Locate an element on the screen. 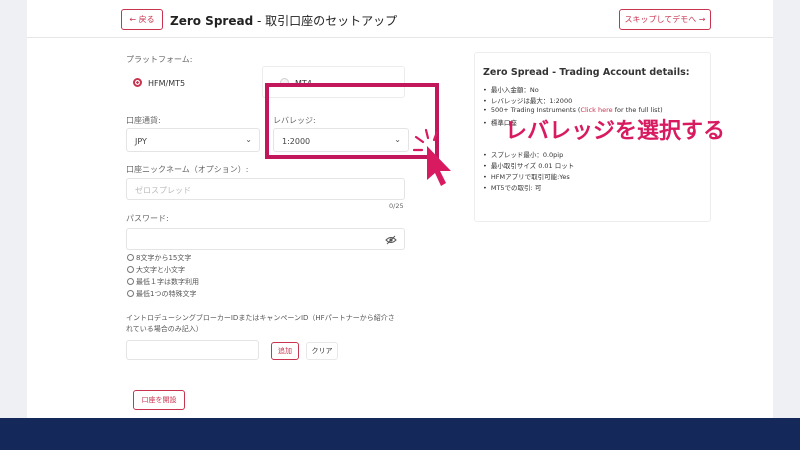 The height and width of the screenshot is (450, 800). currency-value: JPY is located at coordinates (141, 141).